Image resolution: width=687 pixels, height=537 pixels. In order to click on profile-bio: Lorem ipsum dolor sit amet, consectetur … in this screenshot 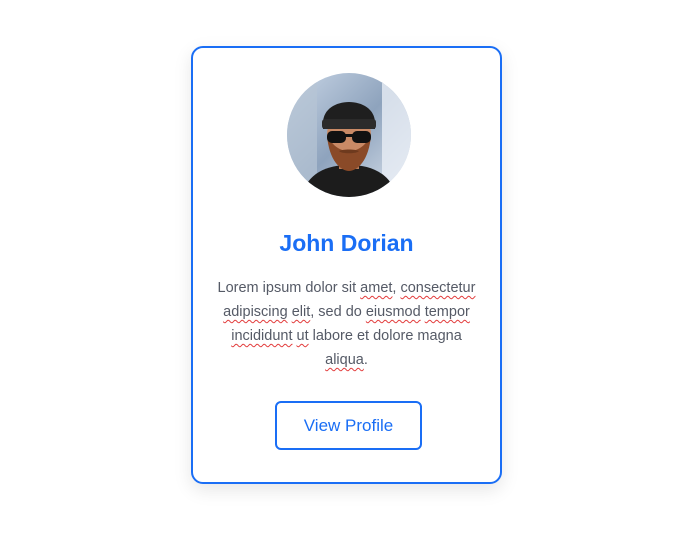, I will do `click(346, 324)`.